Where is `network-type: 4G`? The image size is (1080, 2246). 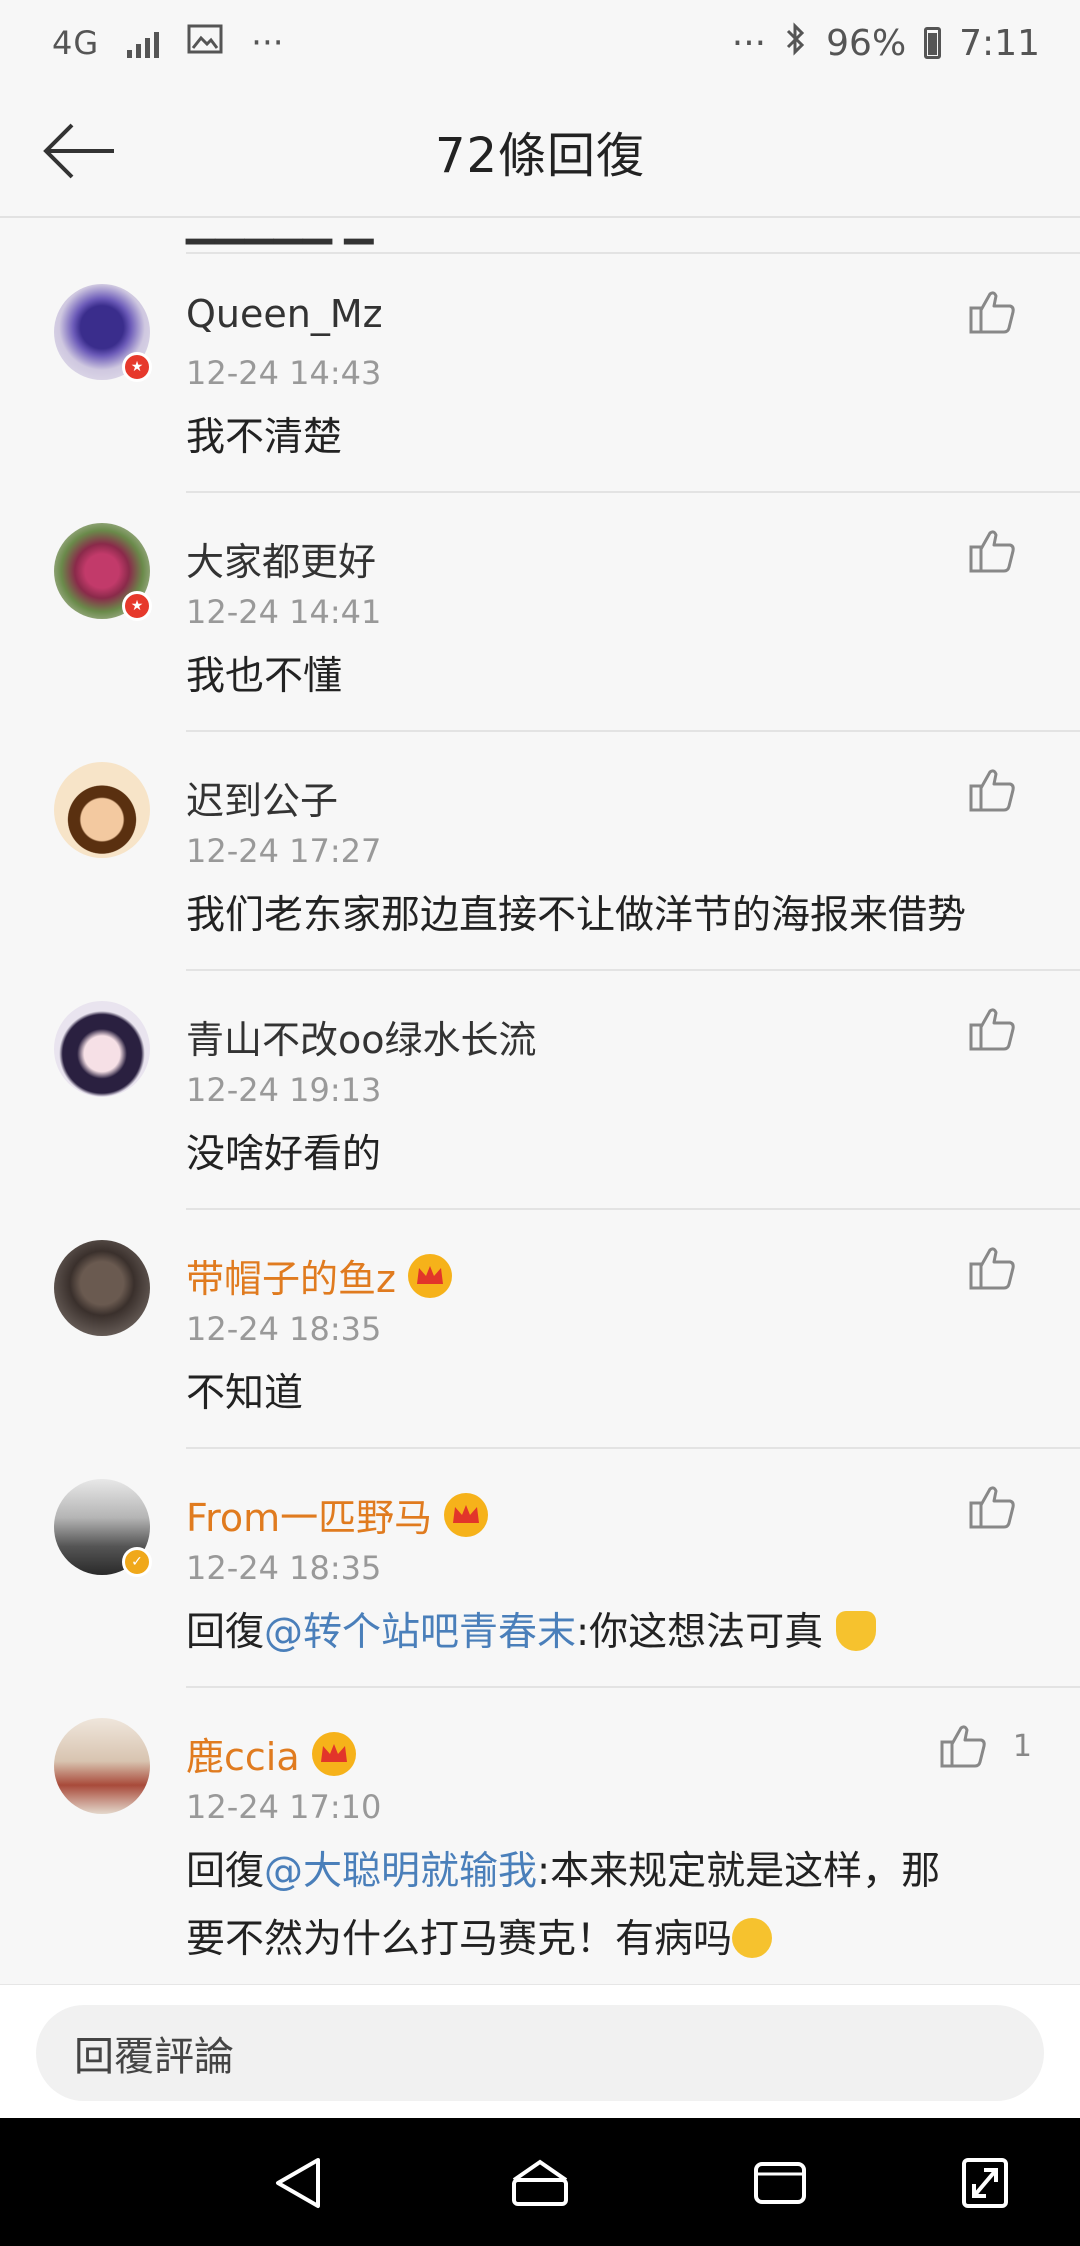 network-type: 4G is located at coordinates (76, 43).